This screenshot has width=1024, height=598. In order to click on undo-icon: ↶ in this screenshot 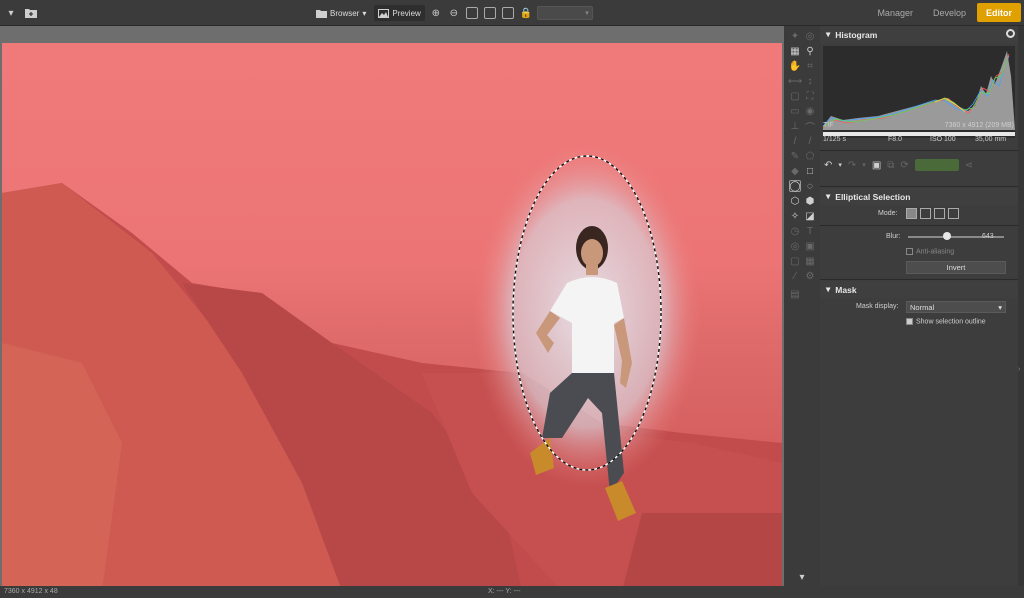, I will do `click(828, 165)`.